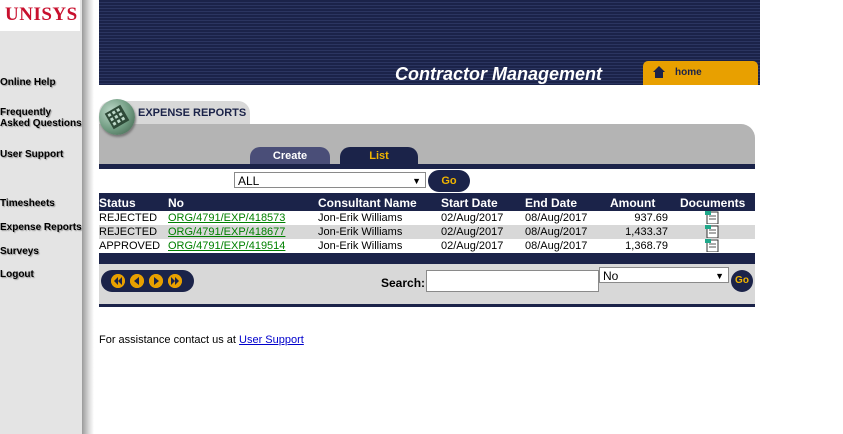  What do you see at coordinates (646, 232) in the screenshot?
I see `row-amount: 1,433.37` at bounding box center [646, 232].